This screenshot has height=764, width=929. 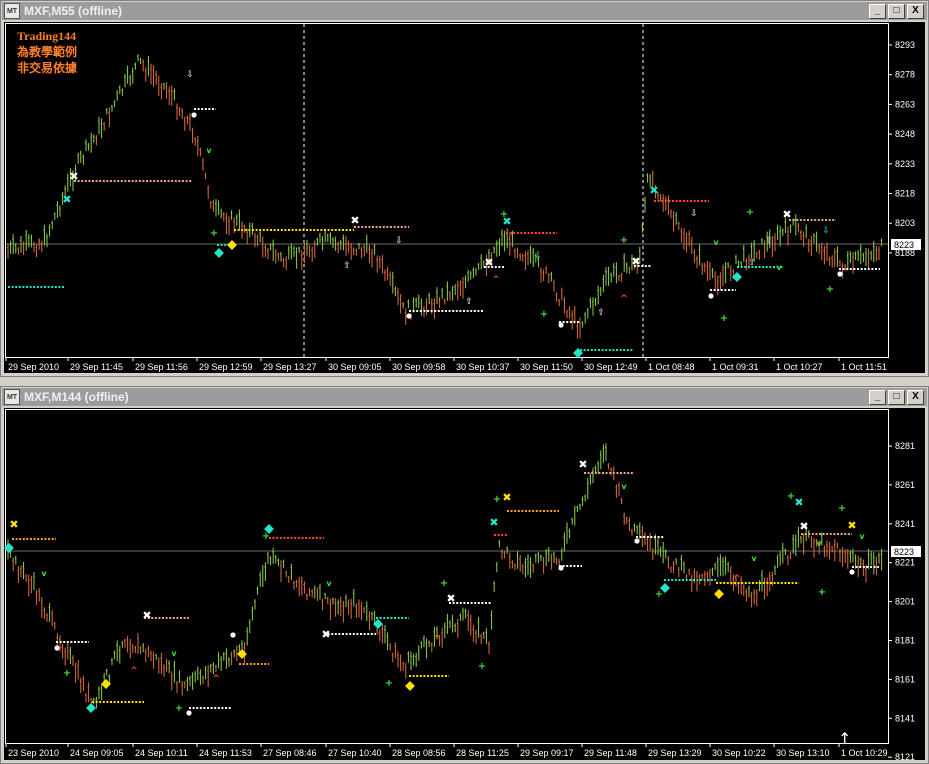 I want to click on price-axis-label: 8121, so click(x=905, y=757).